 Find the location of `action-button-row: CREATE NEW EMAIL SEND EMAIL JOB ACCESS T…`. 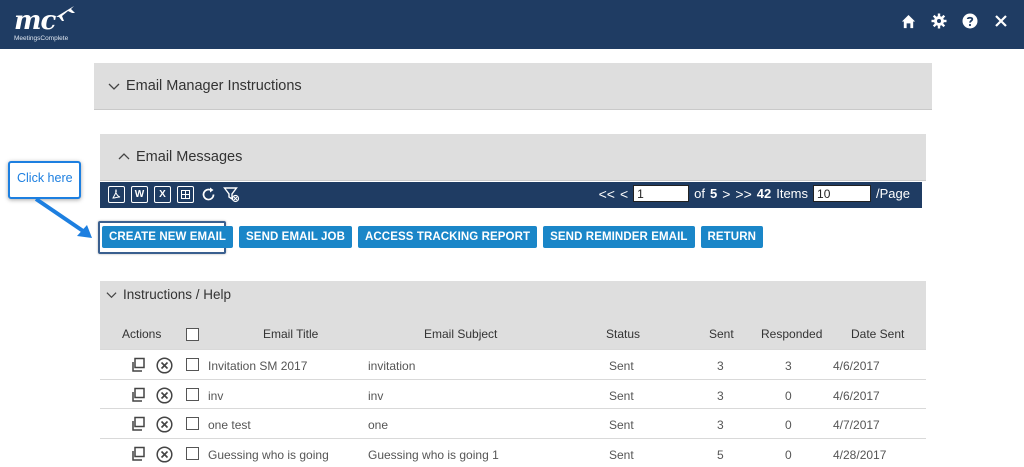

action-button-row: CREATE NEW EMAIL SEND EMAIL JOB ACCESS T… is located at coordinates (433, 237).